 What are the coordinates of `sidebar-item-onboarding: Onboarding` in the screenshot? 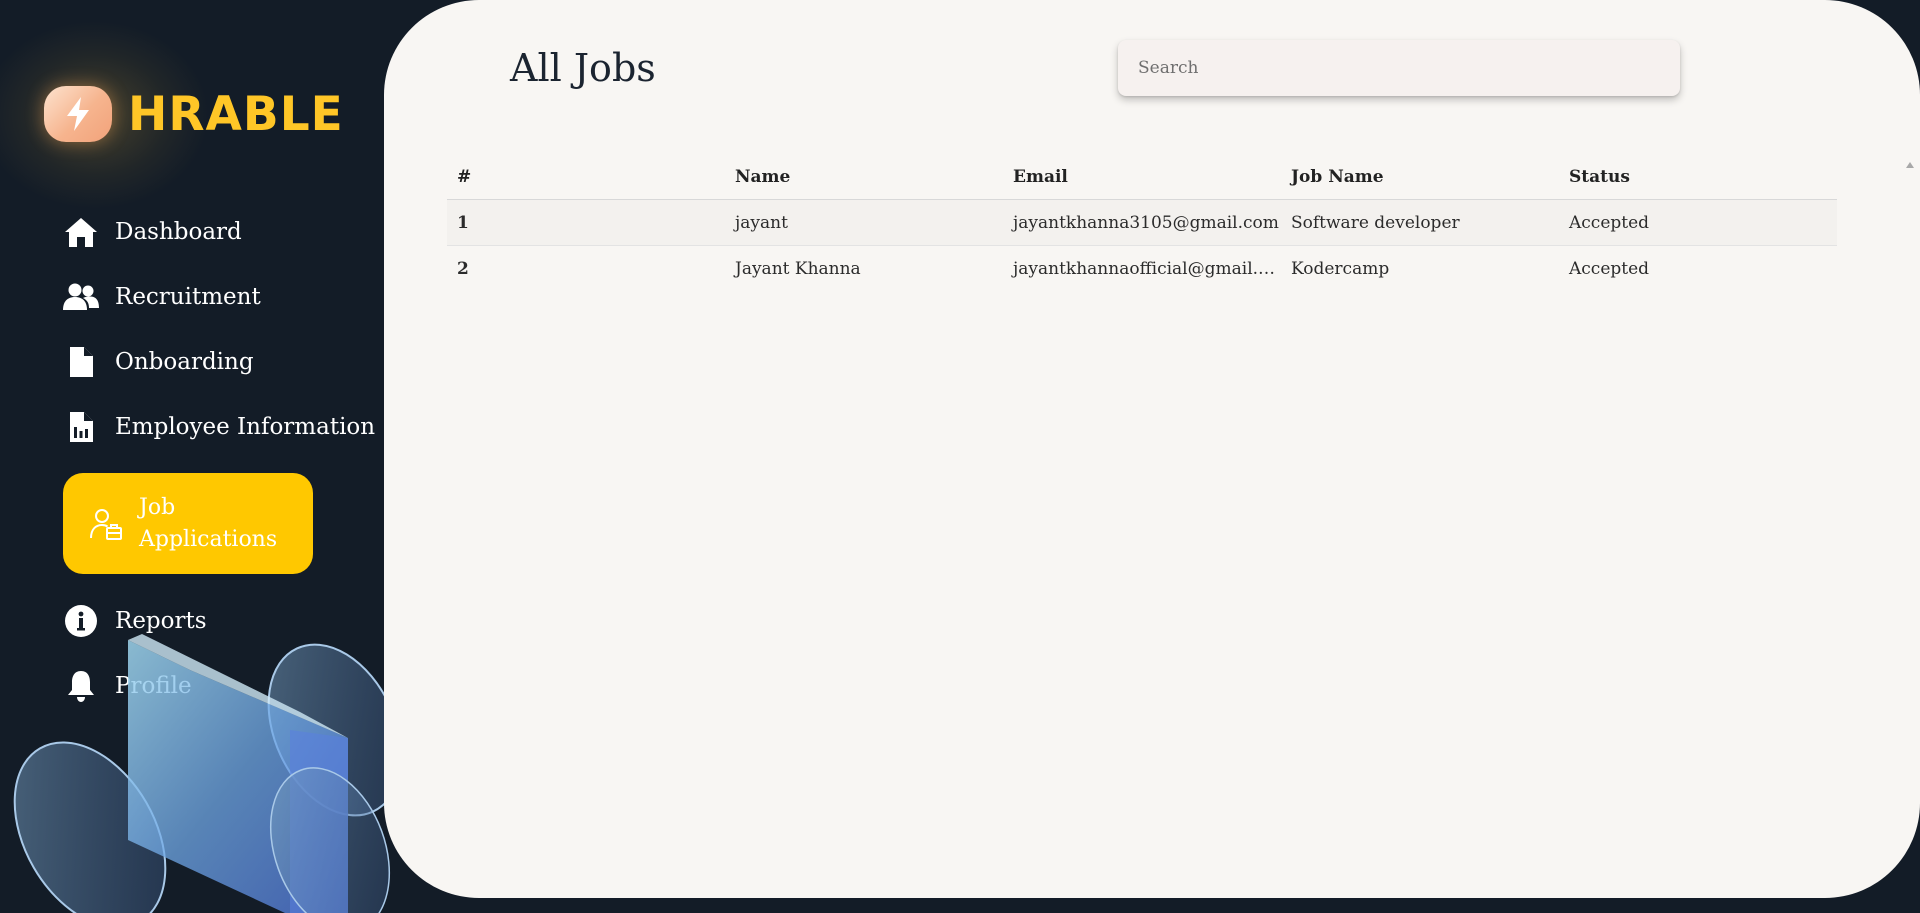 It's located at (158, 362).